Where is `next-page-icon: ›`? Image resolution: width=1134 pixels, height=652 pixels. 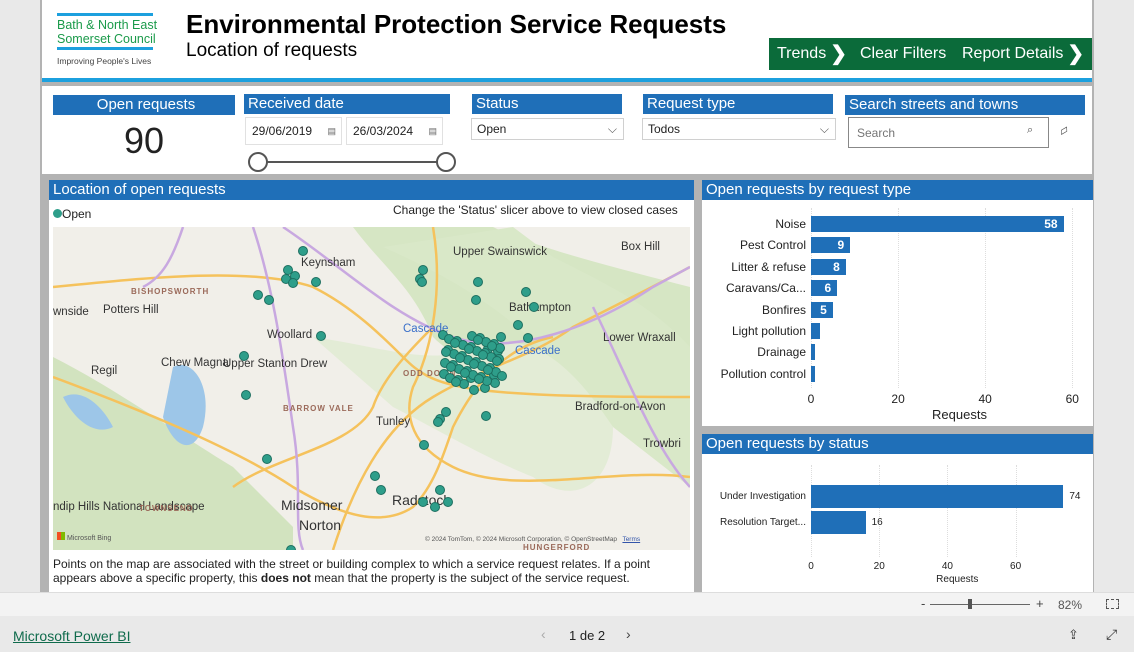 next-page-icon: › is located at coordinates (628, 634).